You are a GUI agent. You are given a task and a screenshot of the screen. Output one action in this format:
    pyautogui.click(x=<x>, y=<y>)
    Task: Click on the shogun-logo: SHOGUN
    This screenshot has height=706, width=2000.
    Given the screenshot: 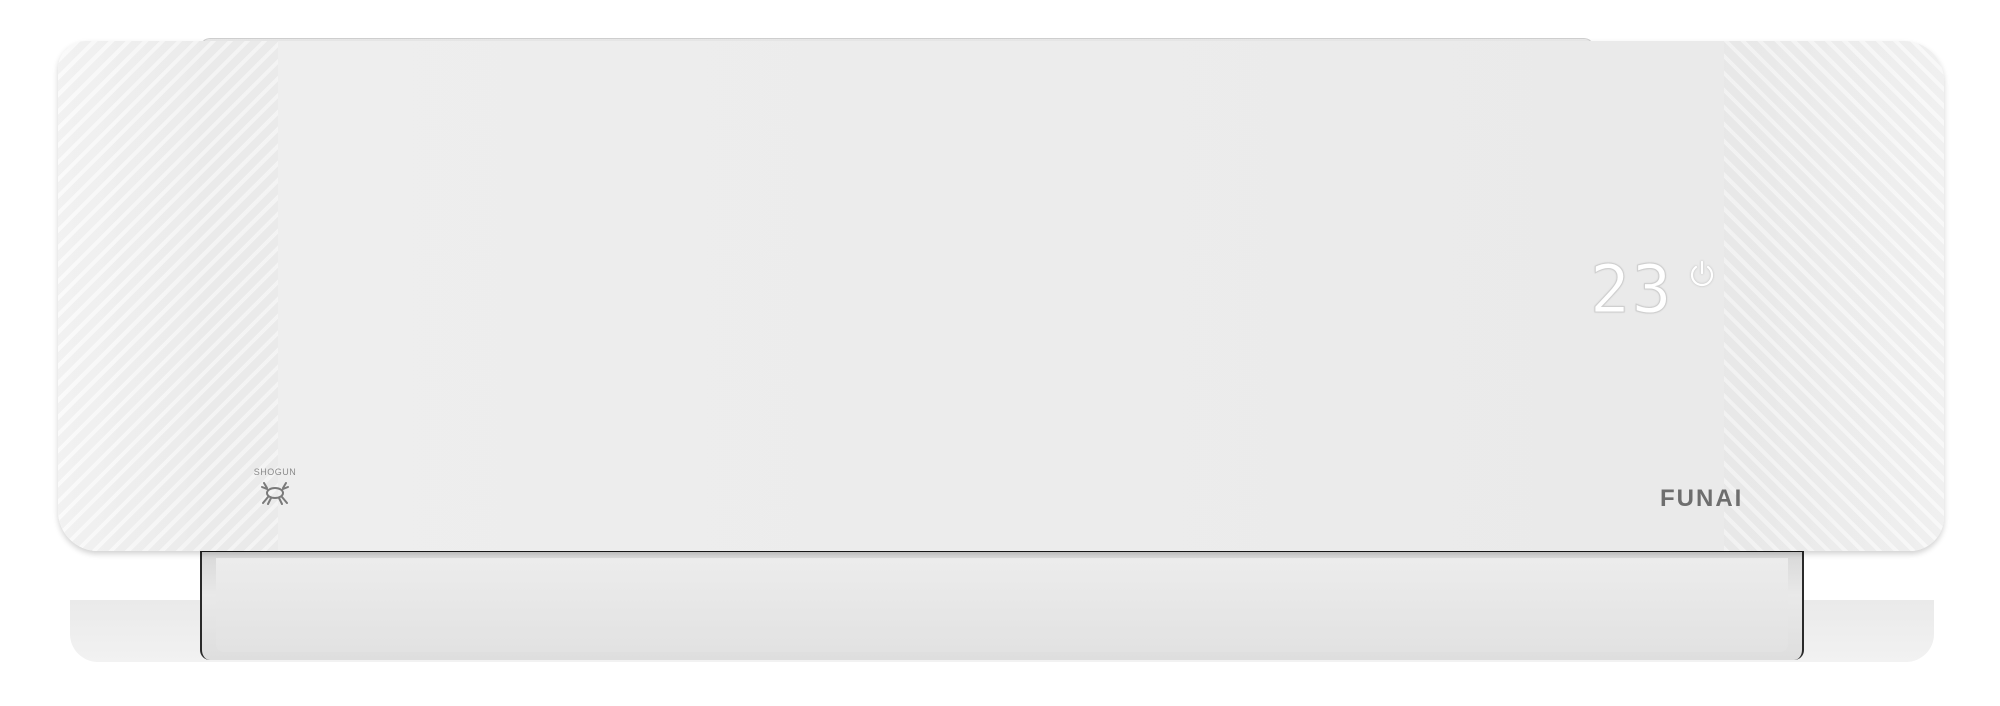 What is the action you would take?
    pyautogui.click(x=275, y=488)
    